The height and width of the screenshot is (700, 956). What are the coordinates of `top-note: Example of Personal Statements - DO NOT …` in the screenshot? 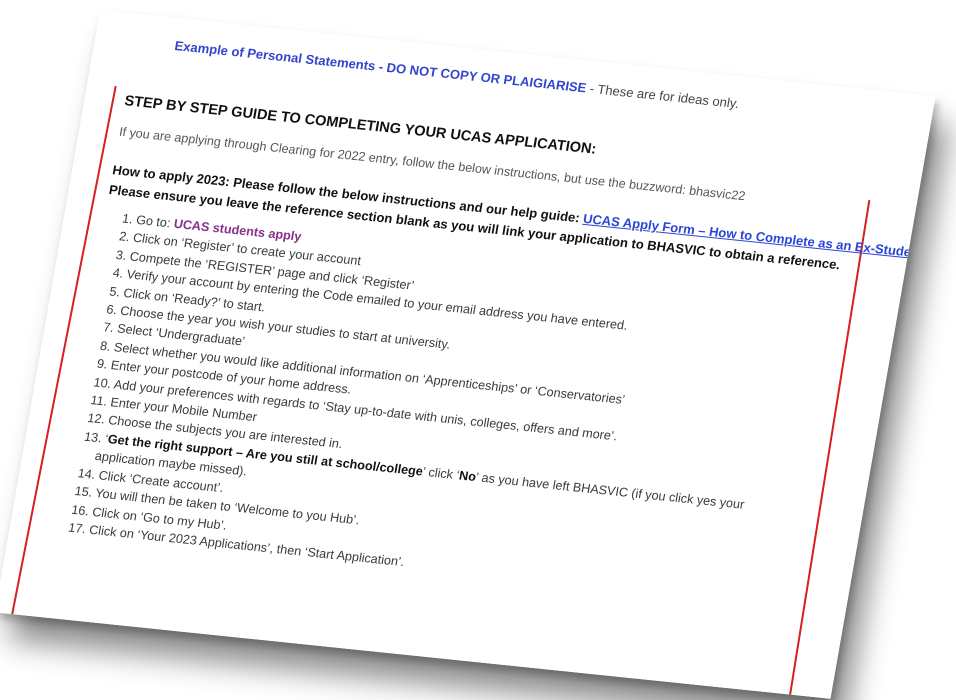 It's located at (457, 74).